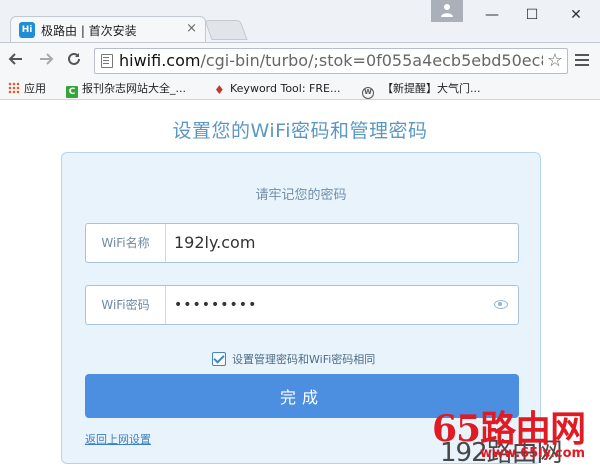 The width and height of the screenshot is (600, 469). Describe the element at coordinates (492, 15) in the screenshot. I see `window-minimize-button: —` at that location.